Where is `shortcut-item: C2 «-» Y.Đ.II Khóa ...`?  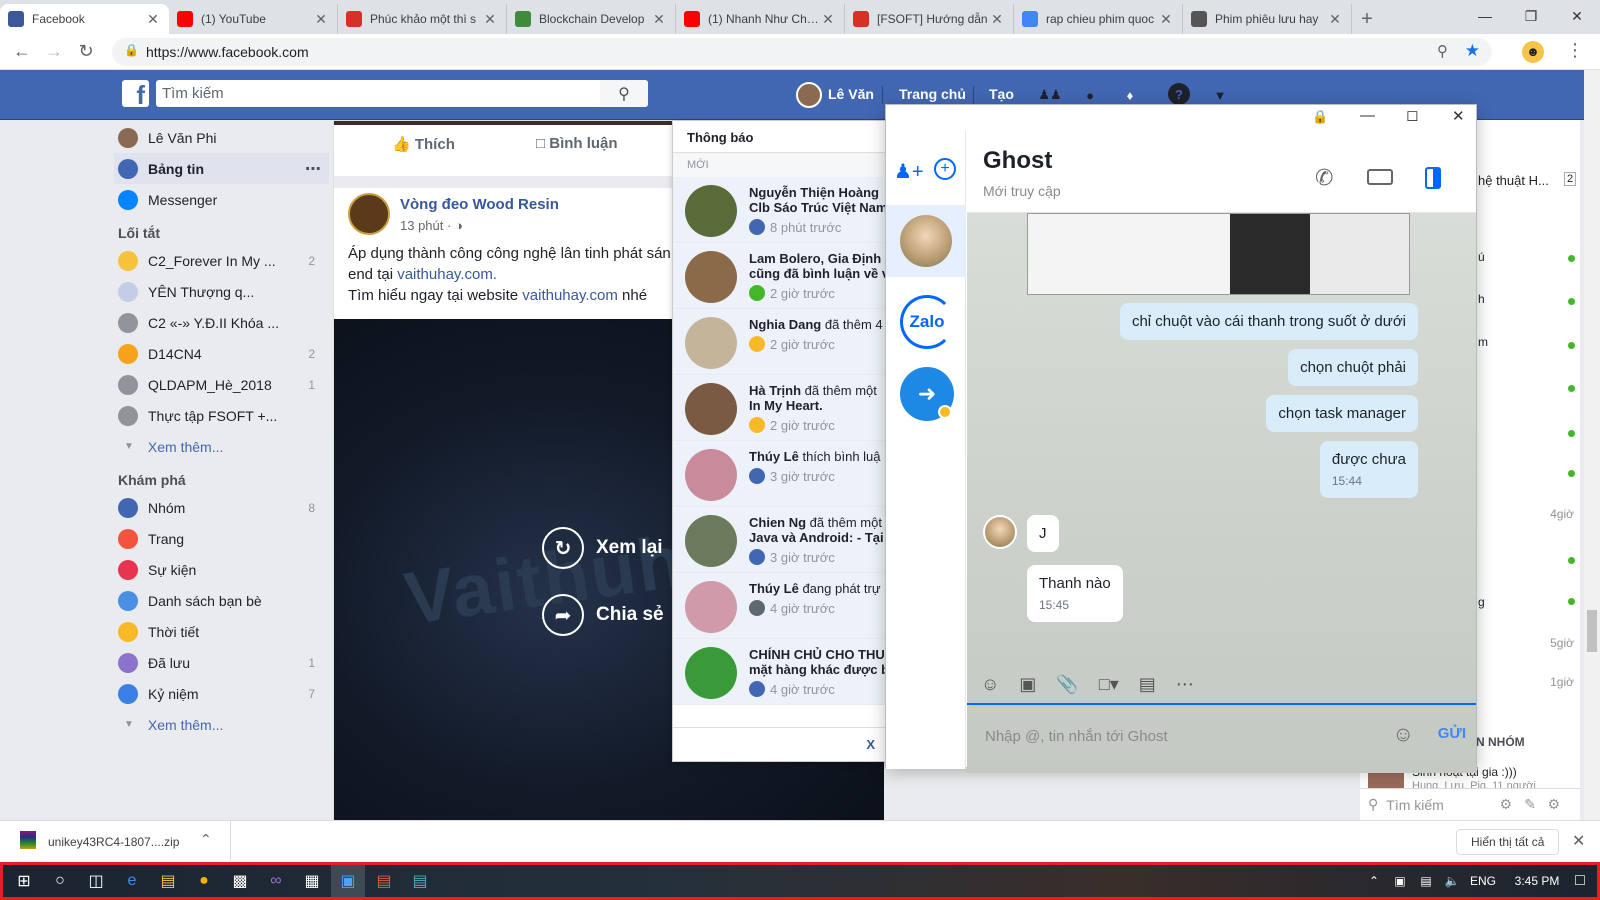 shortcut-item: C2 «-» Y.Đ.II Khóa ... is located at coordinates (220, 322).